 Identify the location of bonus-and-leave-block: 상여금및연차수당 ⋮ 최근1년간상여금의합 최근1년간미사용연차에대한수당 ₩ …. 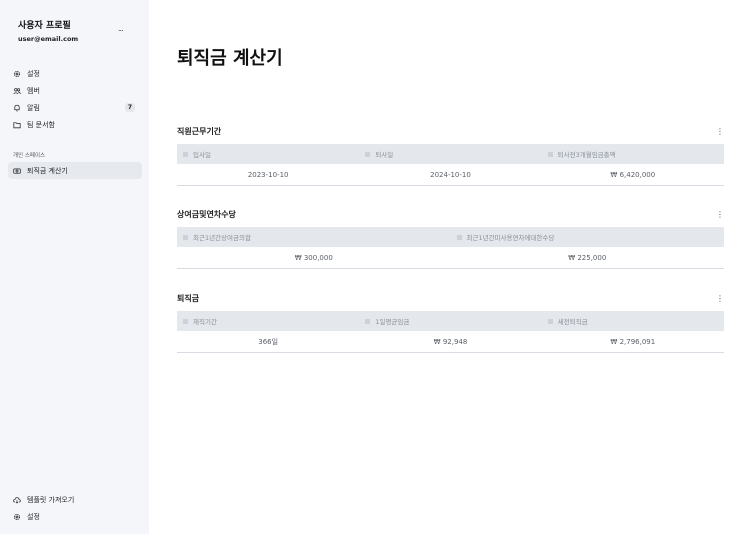
(450, 238).